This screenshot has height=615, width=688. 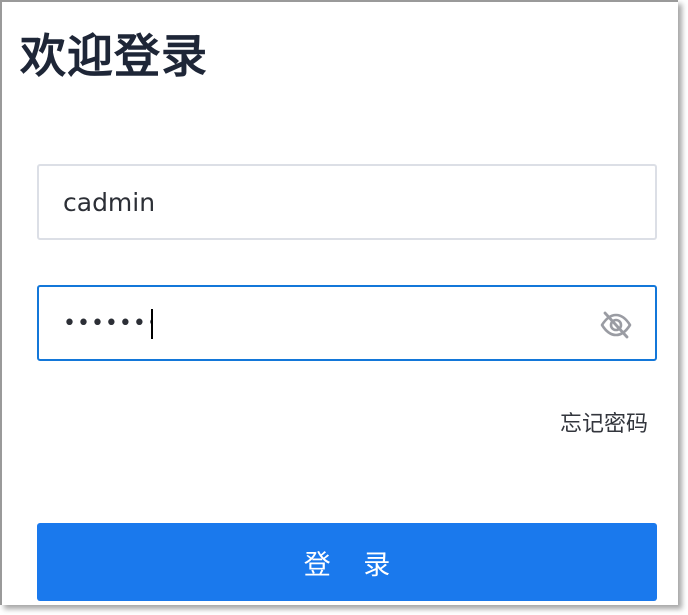 What do you see at coordinates (347, 562) in the screenshot?
I see `login-button: 登 录` at bounding box center [347, 562].